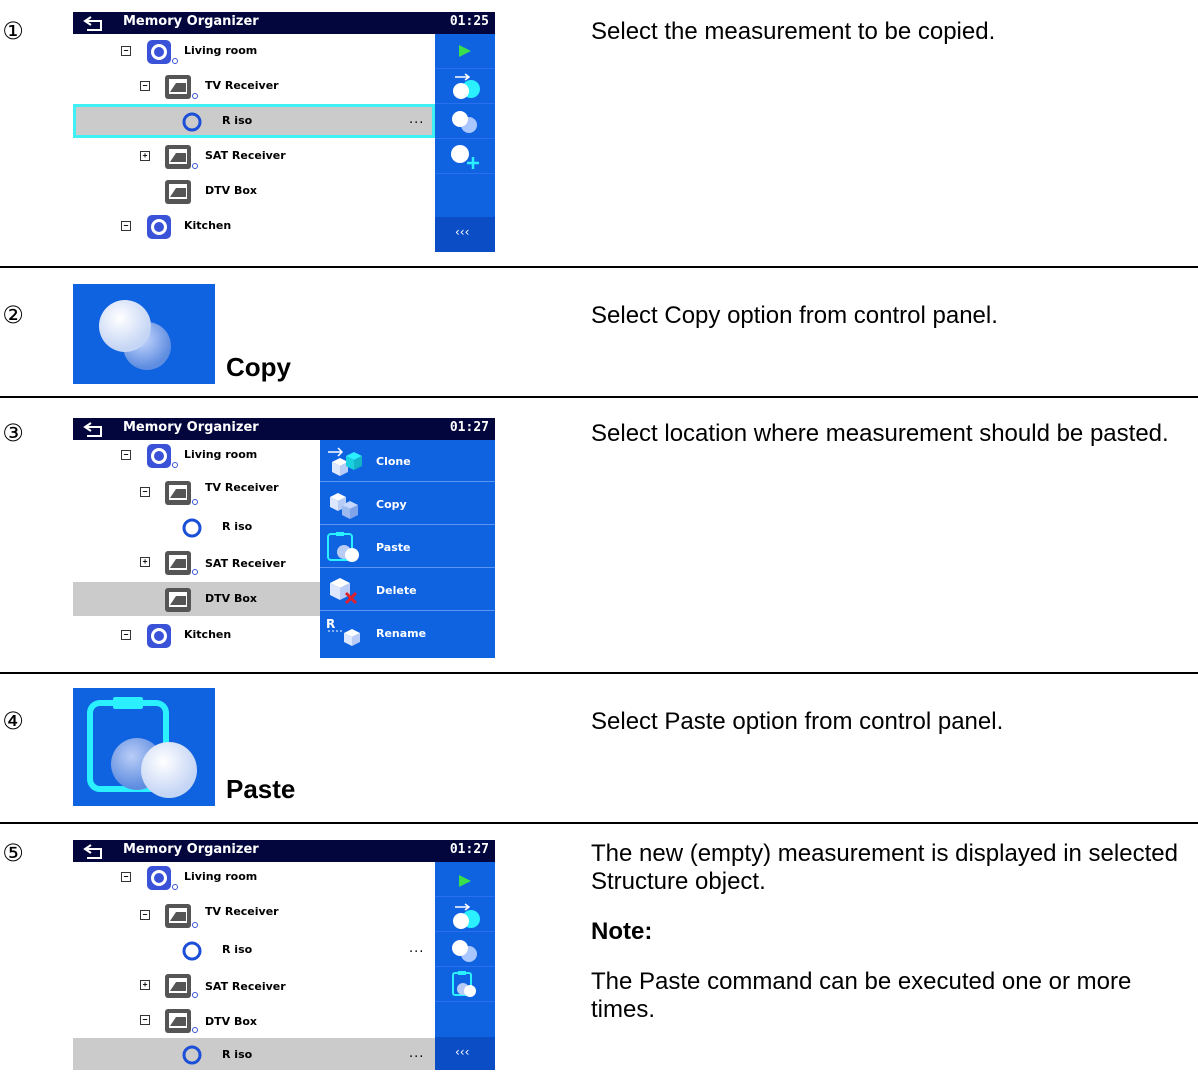  I want to click on node-label: TV Receiver, so click(242, 911).